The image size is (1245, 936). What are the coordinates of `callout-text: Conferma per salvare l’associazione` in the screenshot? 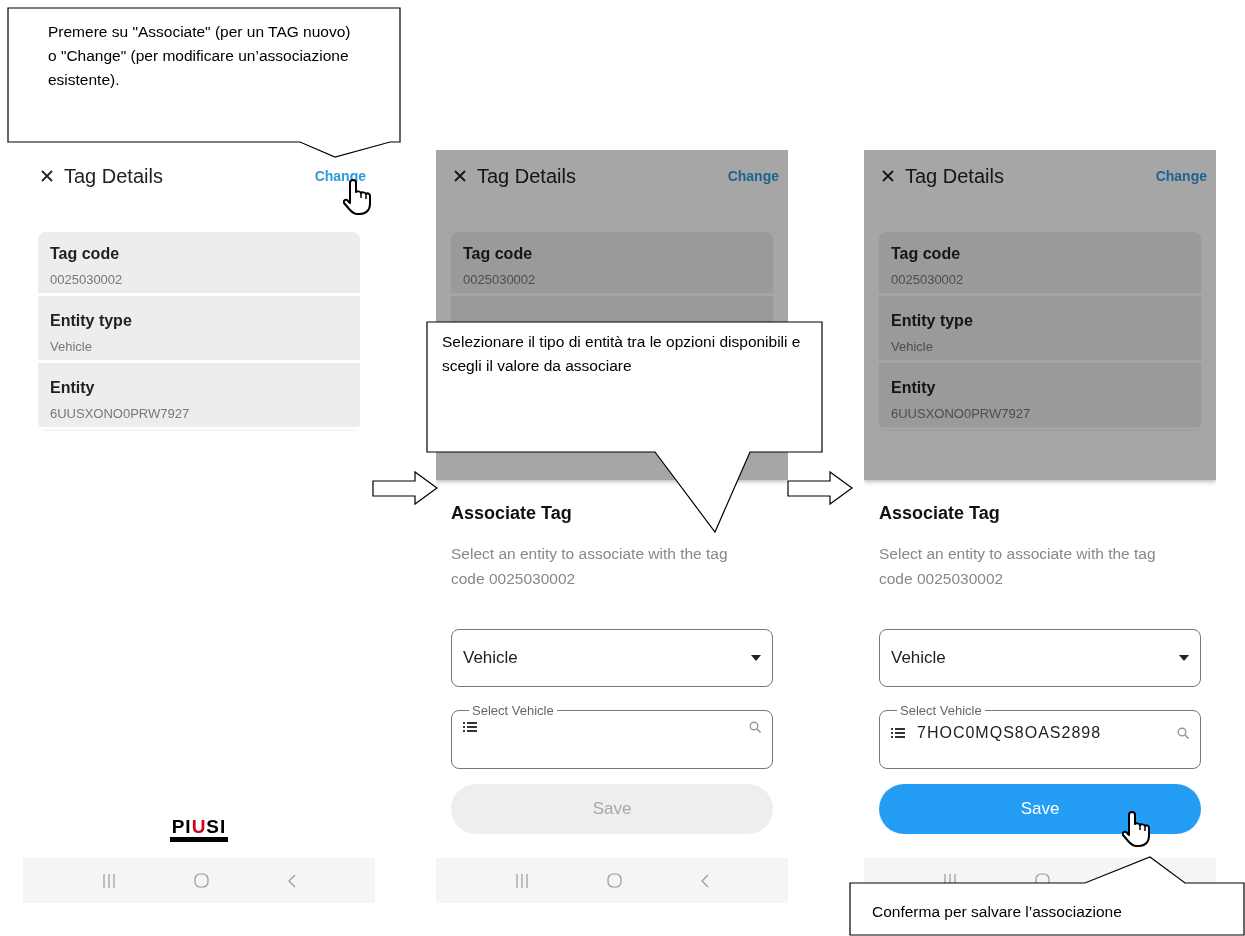 It's located at (997, 912).